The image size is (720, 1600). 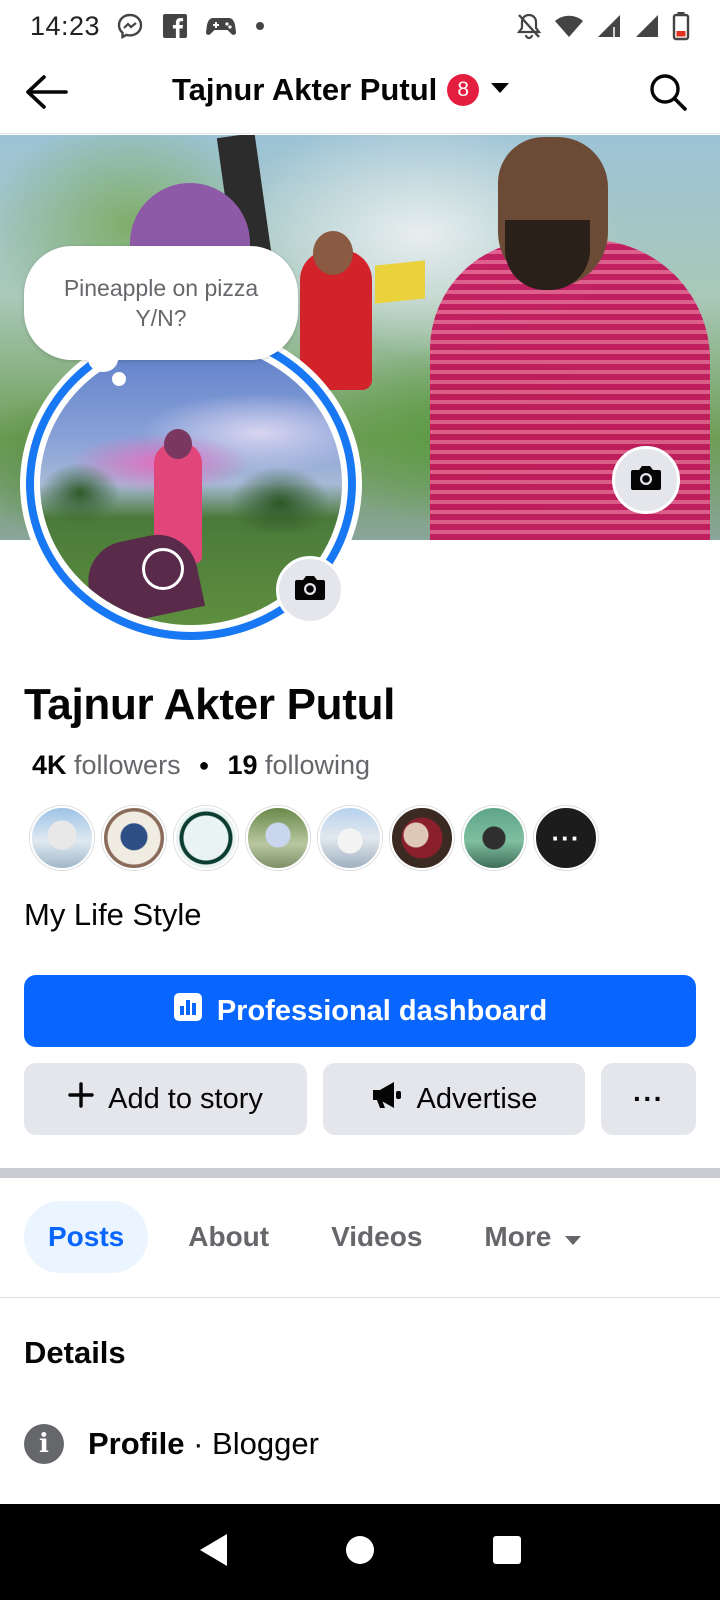 I want to click on details-heading: Details, so click(x=75, y=1352).